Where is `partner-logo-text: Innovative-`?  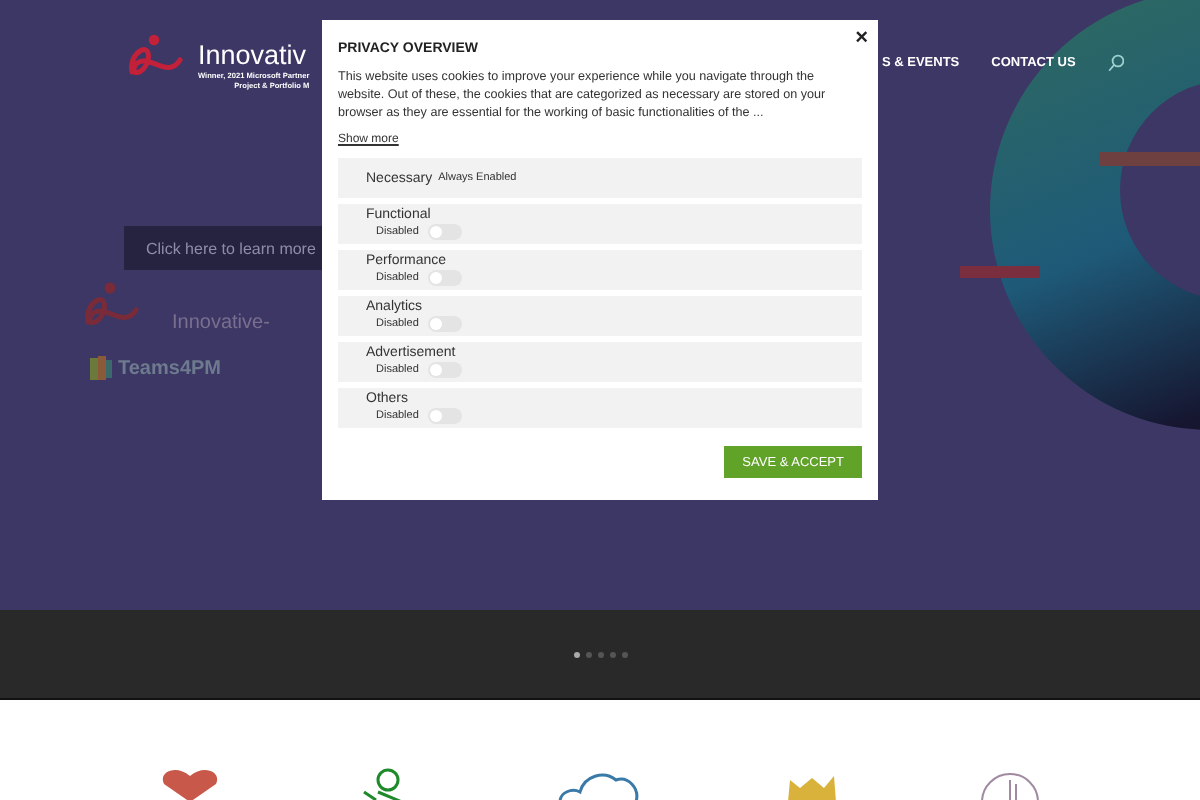 partner-logo-text: Innovative- is located at coordinates (221, 323).